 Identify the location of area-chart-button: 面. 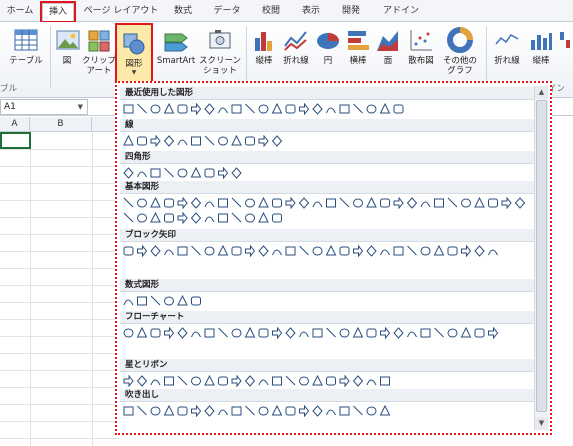
(388, 46).